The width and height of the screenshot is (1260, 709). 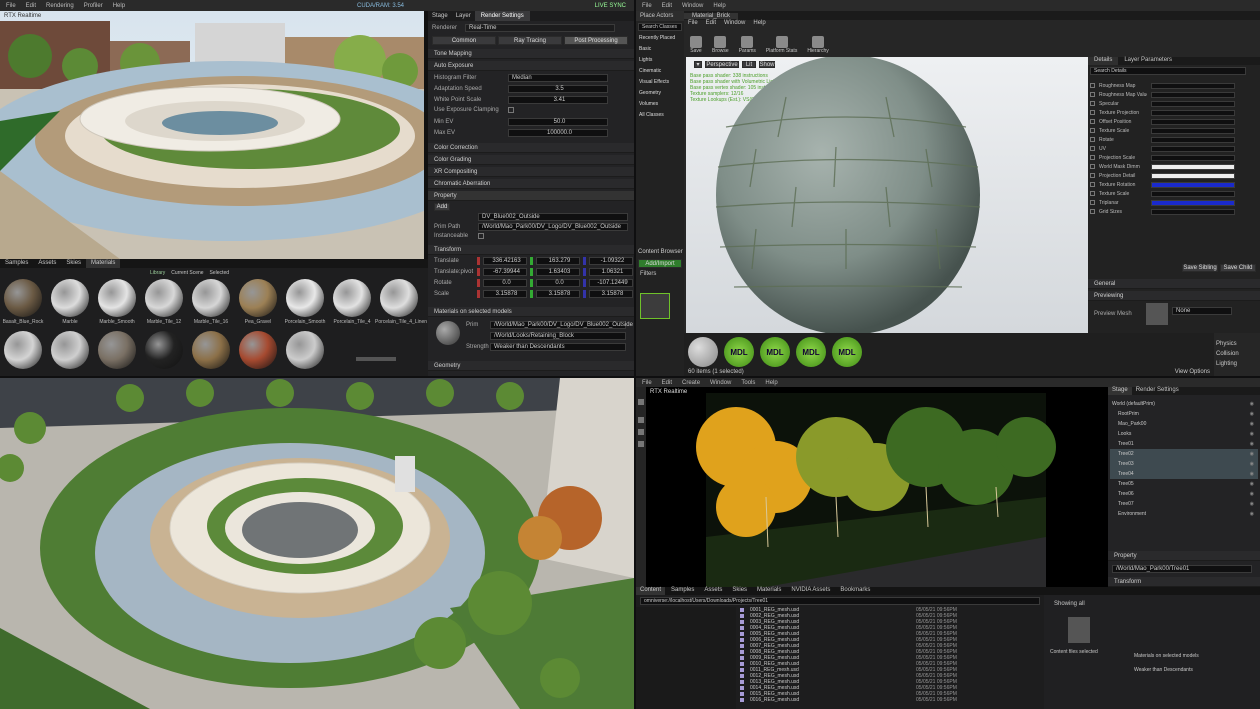 I want to click on section-auto-exposure: Auto Exposure, so click(x=531, y=66).